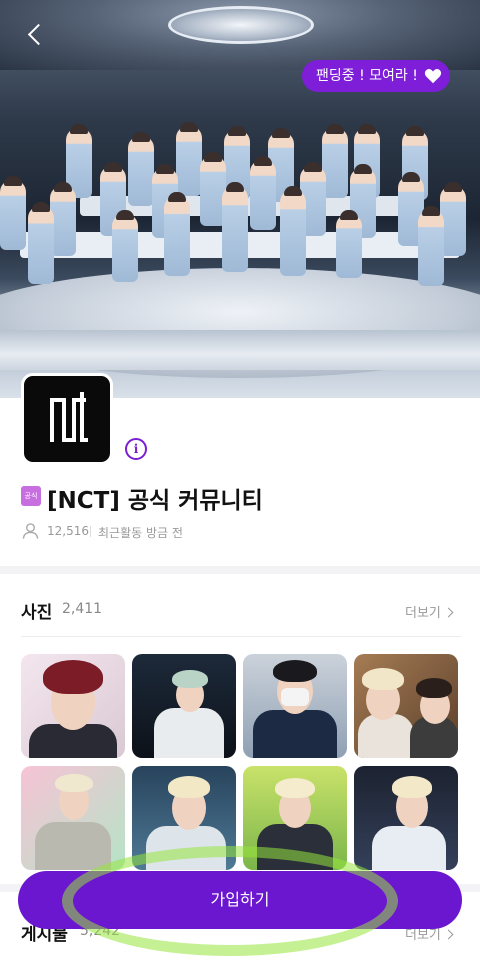  What do you see at coordinates (423, 935) in the screenshot?
I see `posts-more-label: 더보기` at bounding box center [423, 935].